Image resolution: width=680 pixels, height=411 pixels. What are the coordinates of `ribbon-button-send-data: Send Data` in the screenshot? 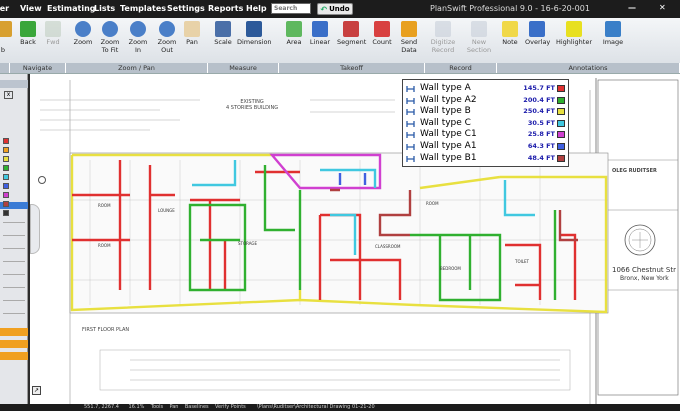 It's located at (409, 37).